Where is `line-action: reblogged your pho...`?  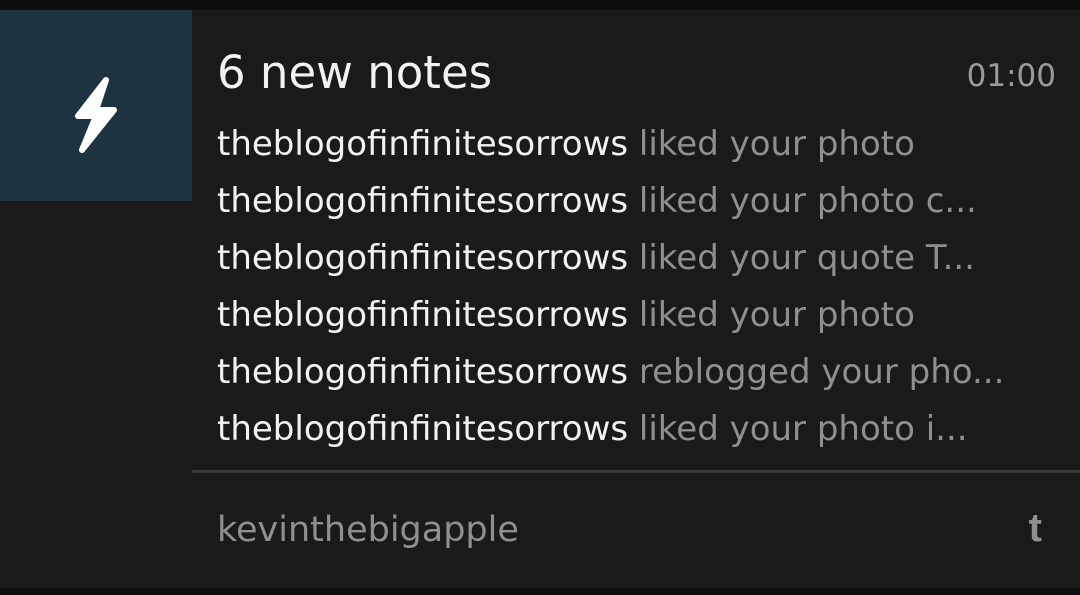
line-action: reblogged your pho... is located at coordinates (821, 372).